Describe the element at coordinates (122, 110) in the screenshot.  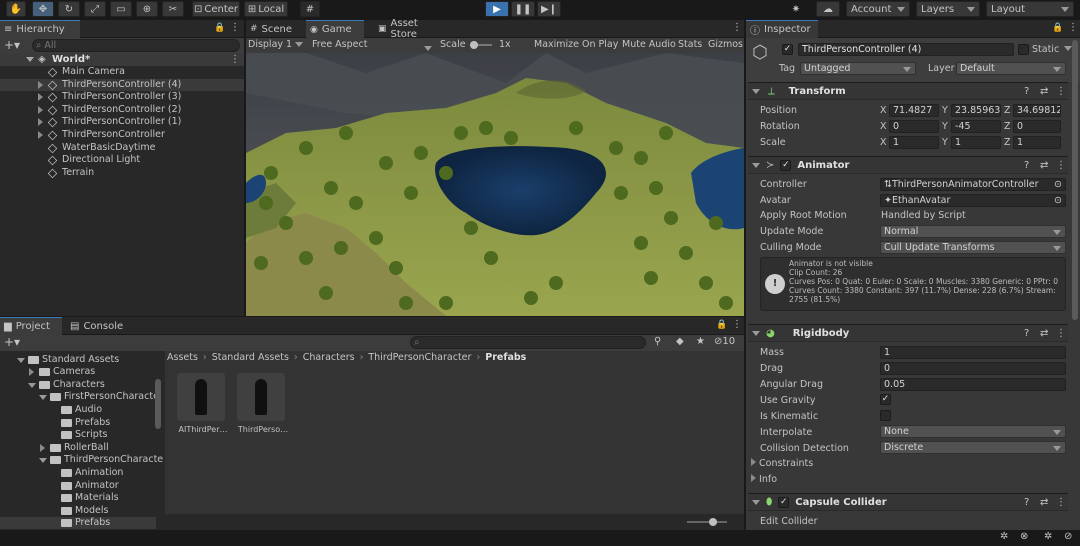
I see `hierarchy-item: ThirdPersonController (2)` at that location.